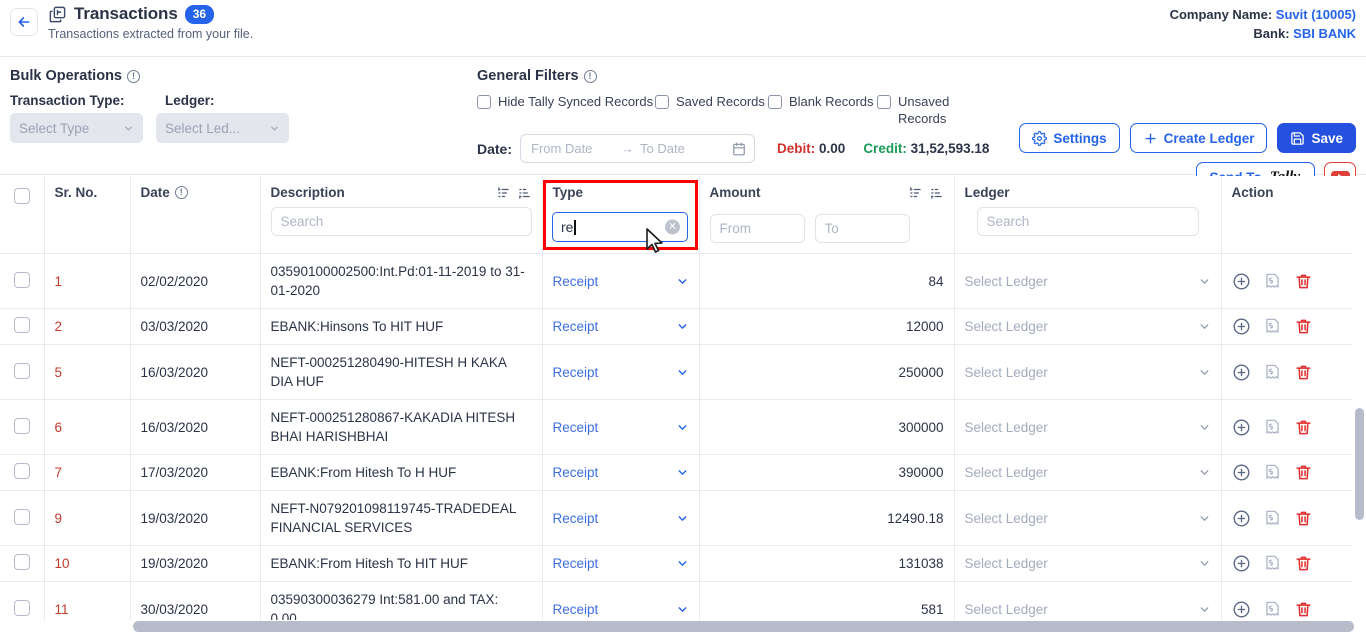  Describe the element at coordinates (862, 228) in the screenshot. I see `amount-to-input` at that location.